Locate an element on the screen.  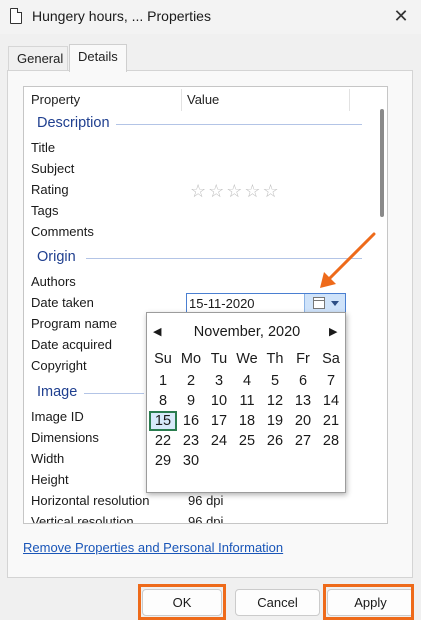
calendar-day: 2 is located at coordinates (191, 381).